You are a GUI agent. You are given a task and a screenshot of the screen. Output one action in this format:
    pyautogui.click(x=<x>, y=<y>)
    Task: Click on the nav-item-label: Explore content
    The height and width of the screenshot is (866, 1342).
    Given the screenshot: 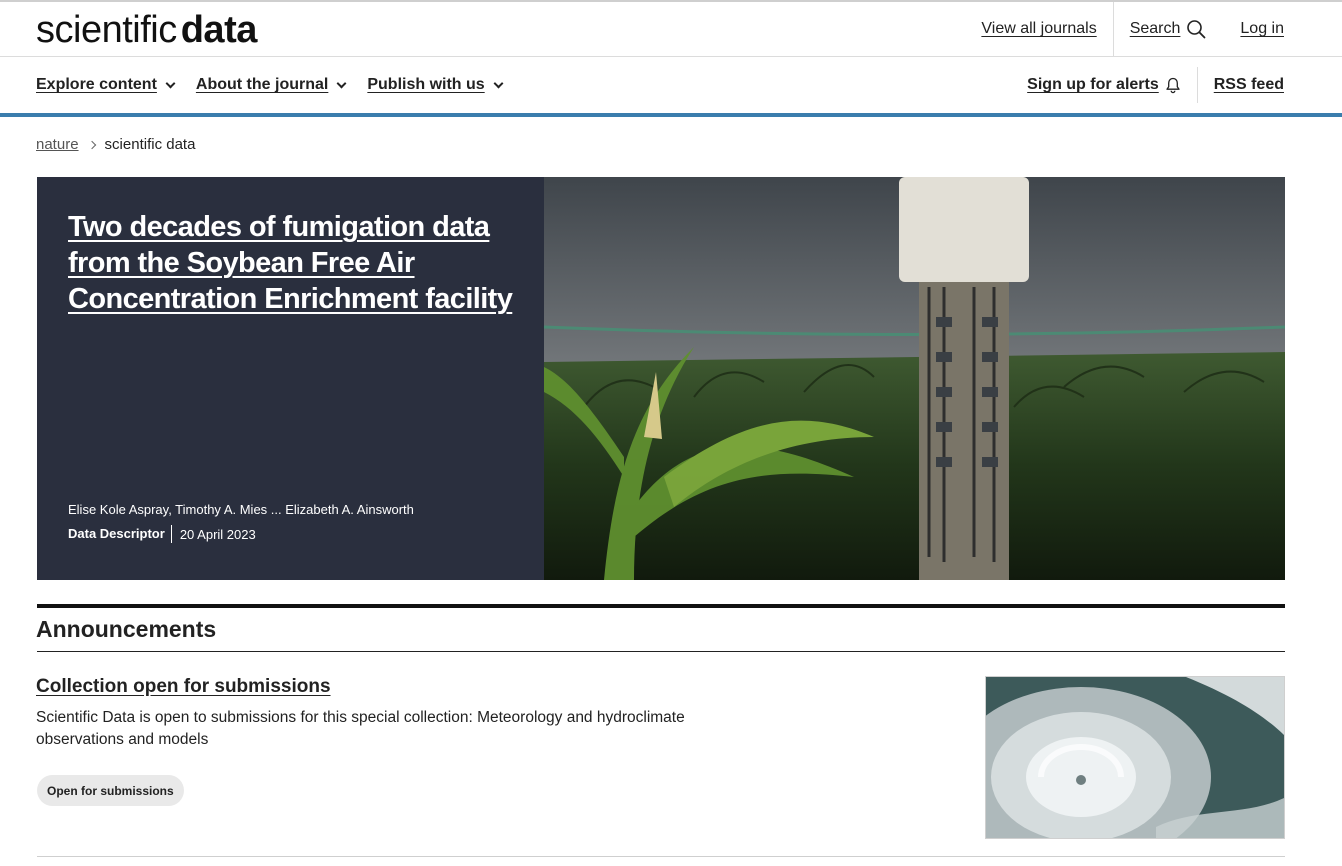 What is the action you would take?
    pyautogui.click(x=96, y=84)
    